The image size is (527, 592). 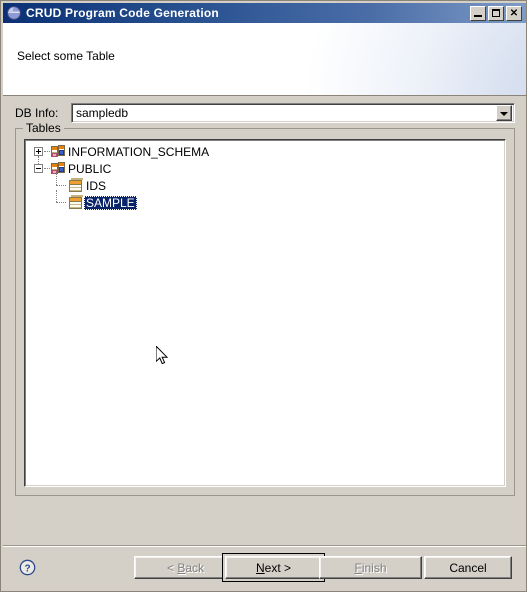 I want to click on close-button: ✕, so click(x=514, y=13).